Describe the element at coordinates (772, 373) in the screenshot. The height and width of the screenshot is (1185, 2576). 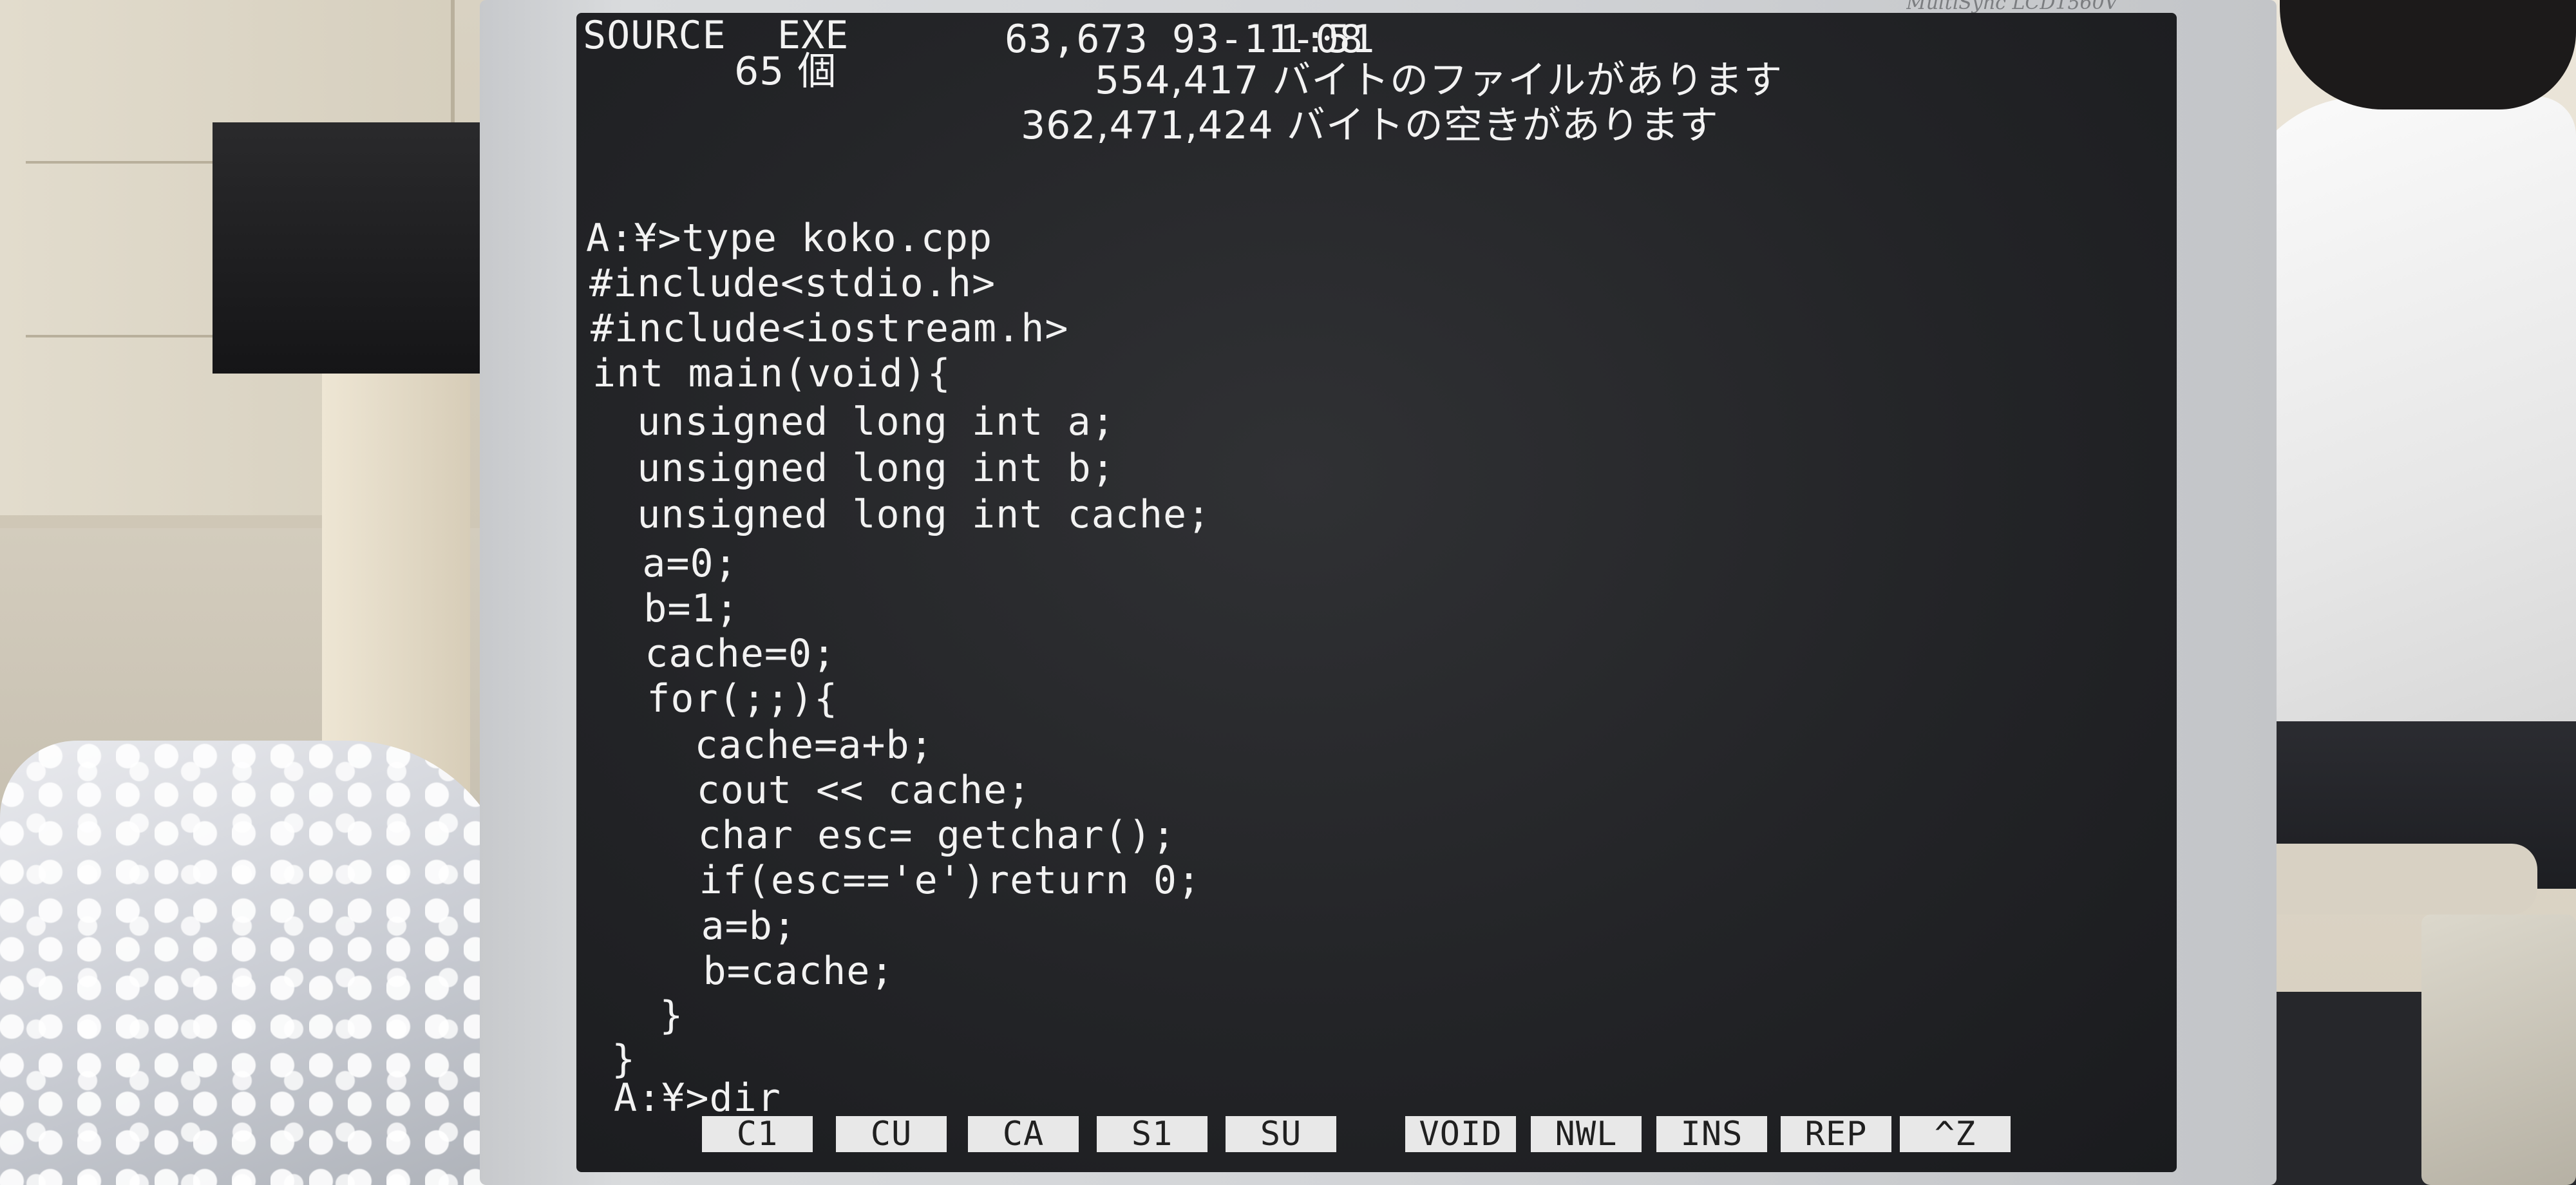
I see `code-line: int main(void){` at that location.